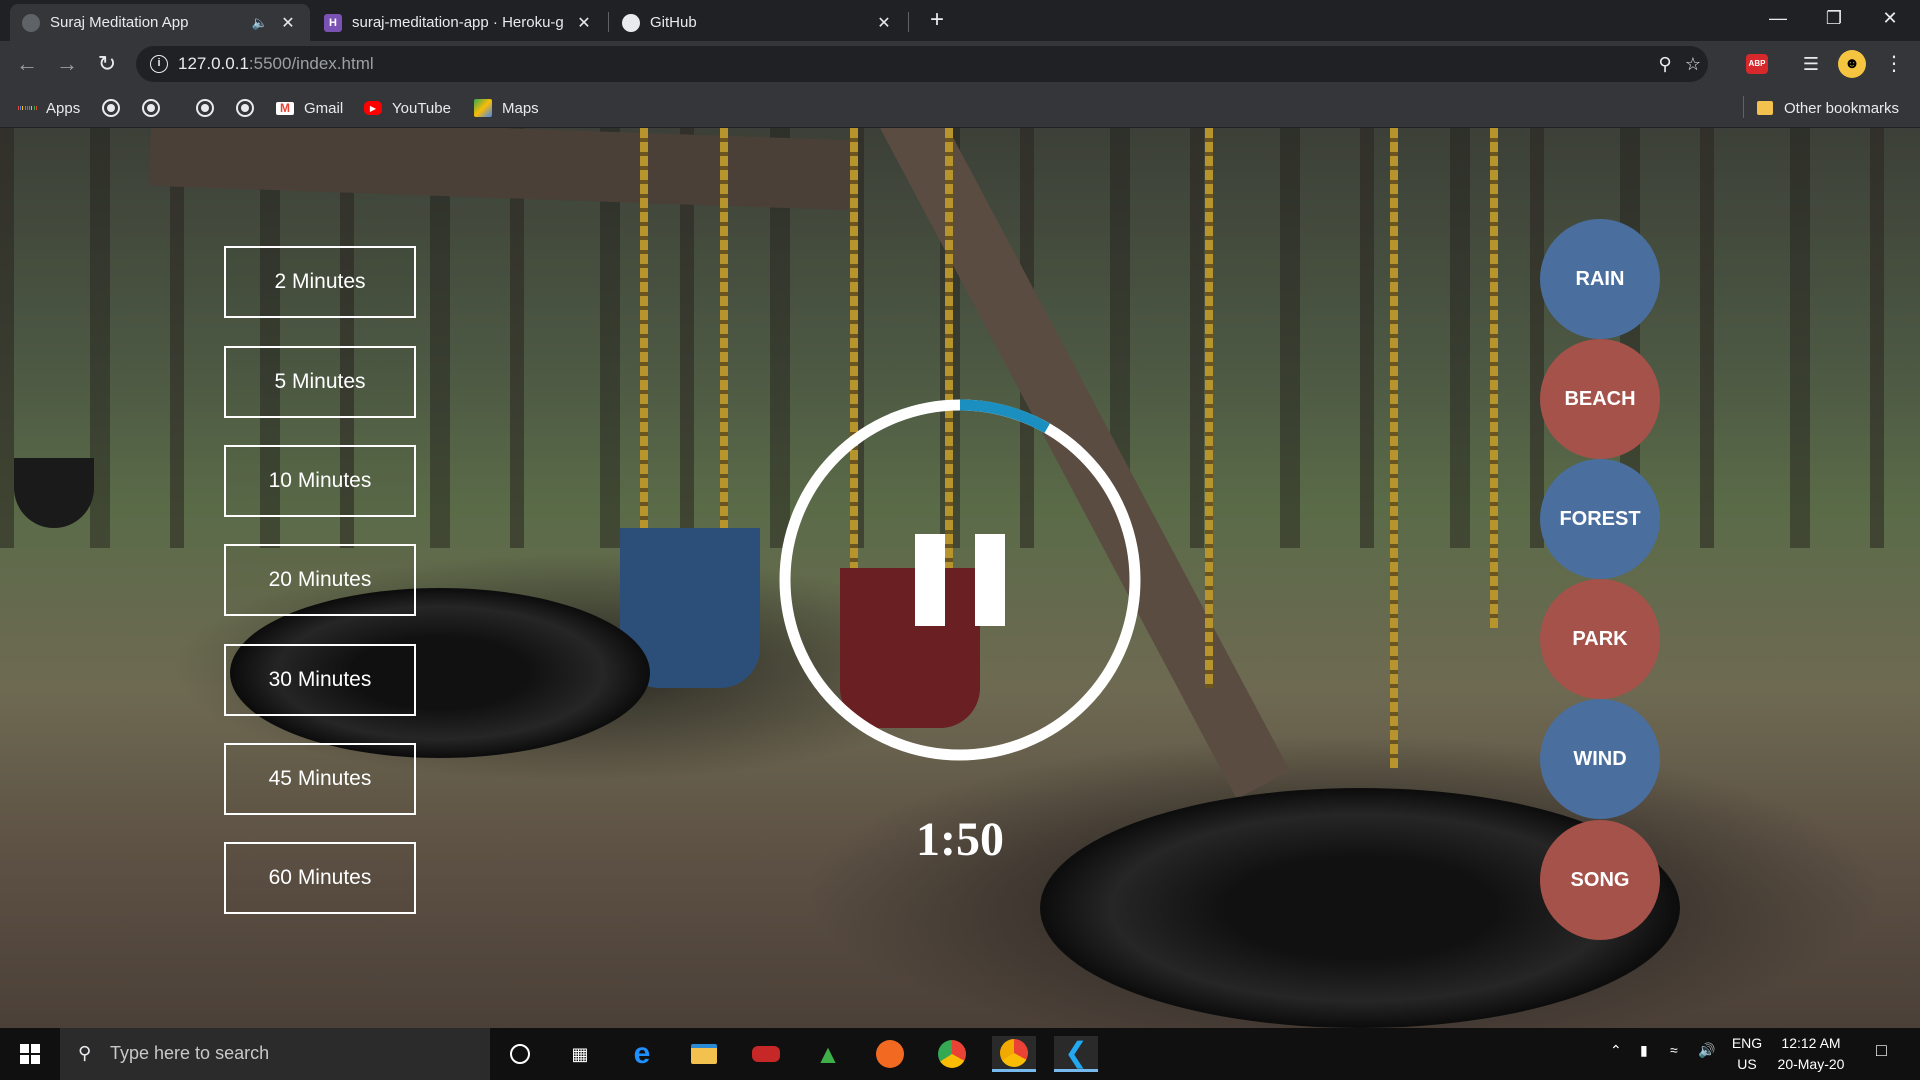  What do you see at coordinates (1747, 1054) in the screenshot?
I see `language-indicator: ENG US` at bounding box center [1747, 1054].